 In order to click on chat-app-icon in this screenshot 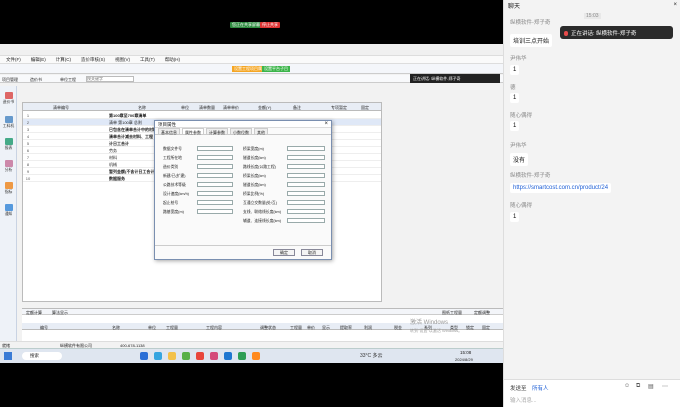, I will do `click(186, 356)`.